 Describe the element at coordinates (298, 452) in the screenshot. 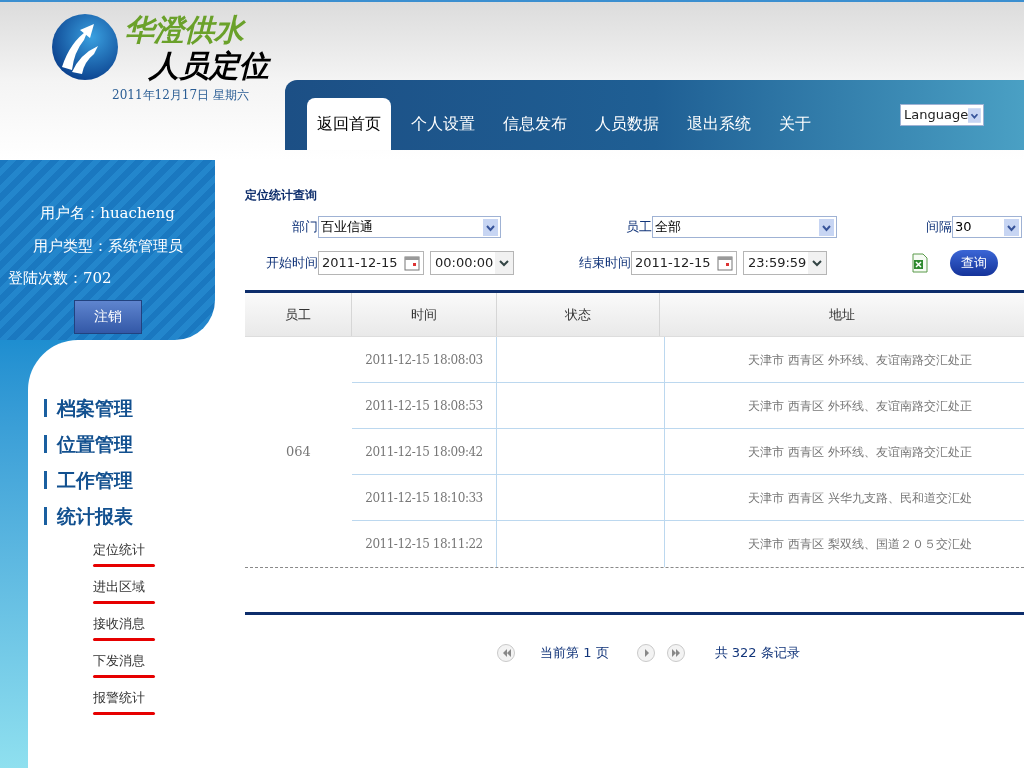

I see `table-cell-text: 064` at that location.